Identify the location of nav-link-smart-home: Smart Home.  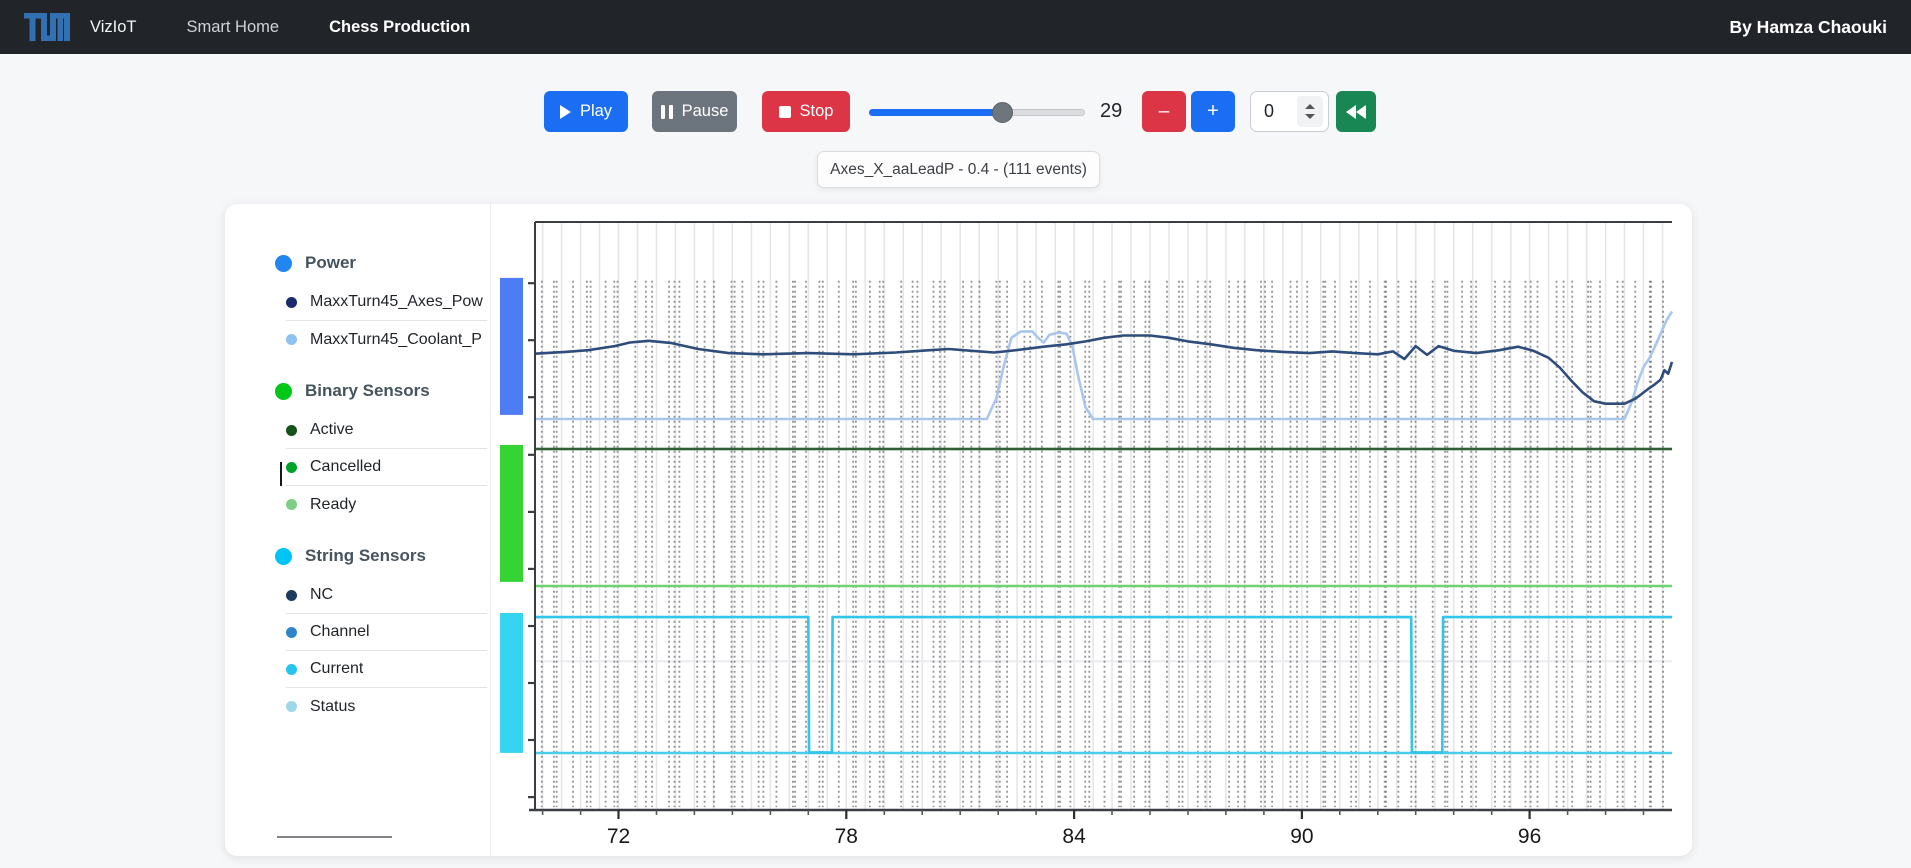
(232, 27).